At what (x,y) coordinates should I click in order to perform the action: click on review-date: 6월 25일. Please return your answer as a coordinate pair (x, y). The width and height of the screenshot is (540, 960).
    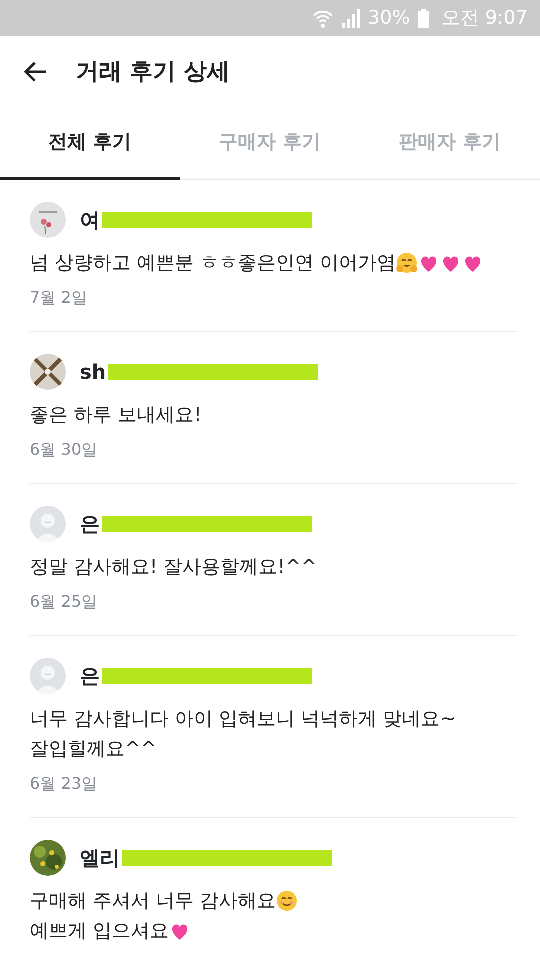
    Looking at the image, I should click on (64, 602).